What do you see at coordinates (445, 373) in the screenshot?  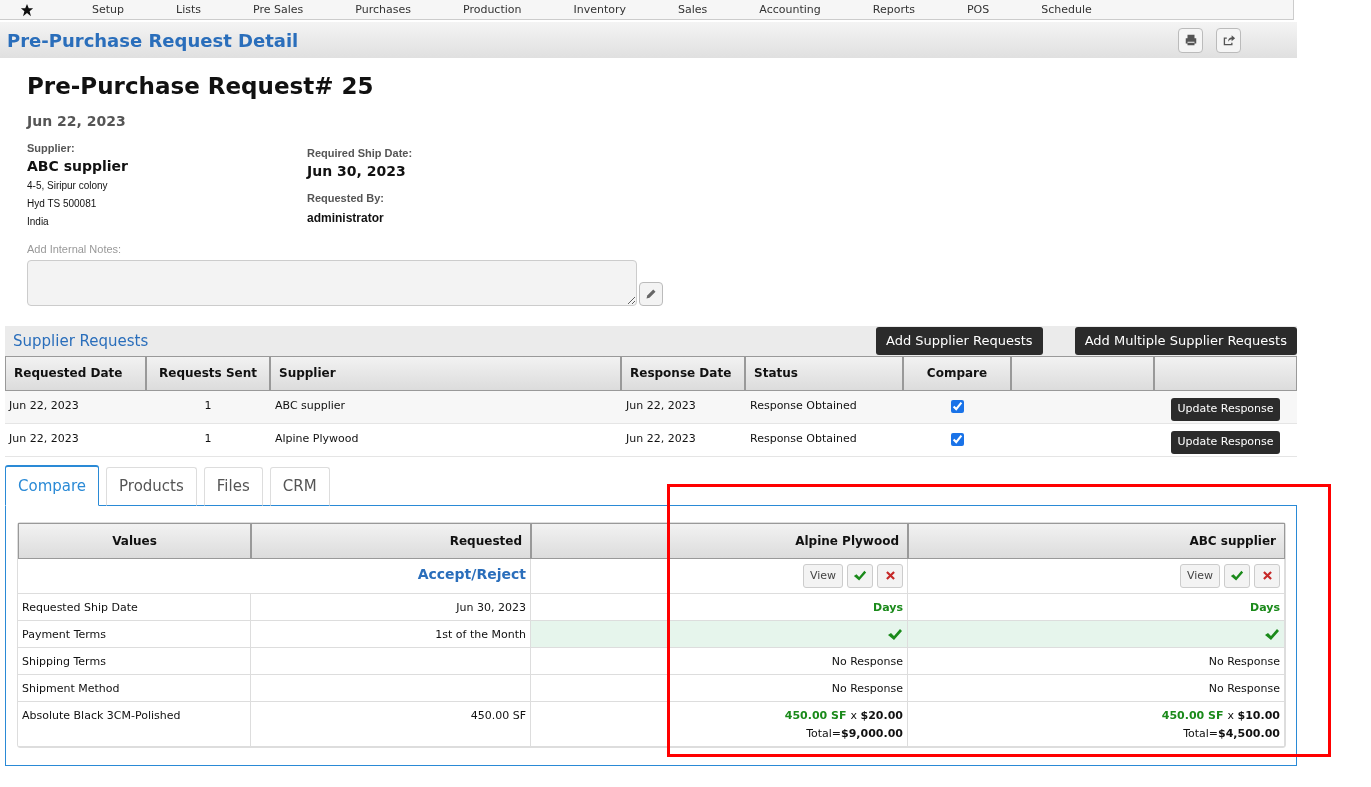 I see `column-header: Supplier` at bounding box center [445, 373].